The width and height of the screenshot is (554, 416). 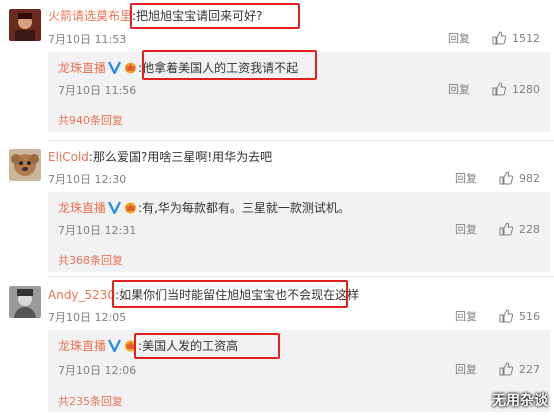 I want to click on comment-username: Andy_5230, so click(x=81, y=295).